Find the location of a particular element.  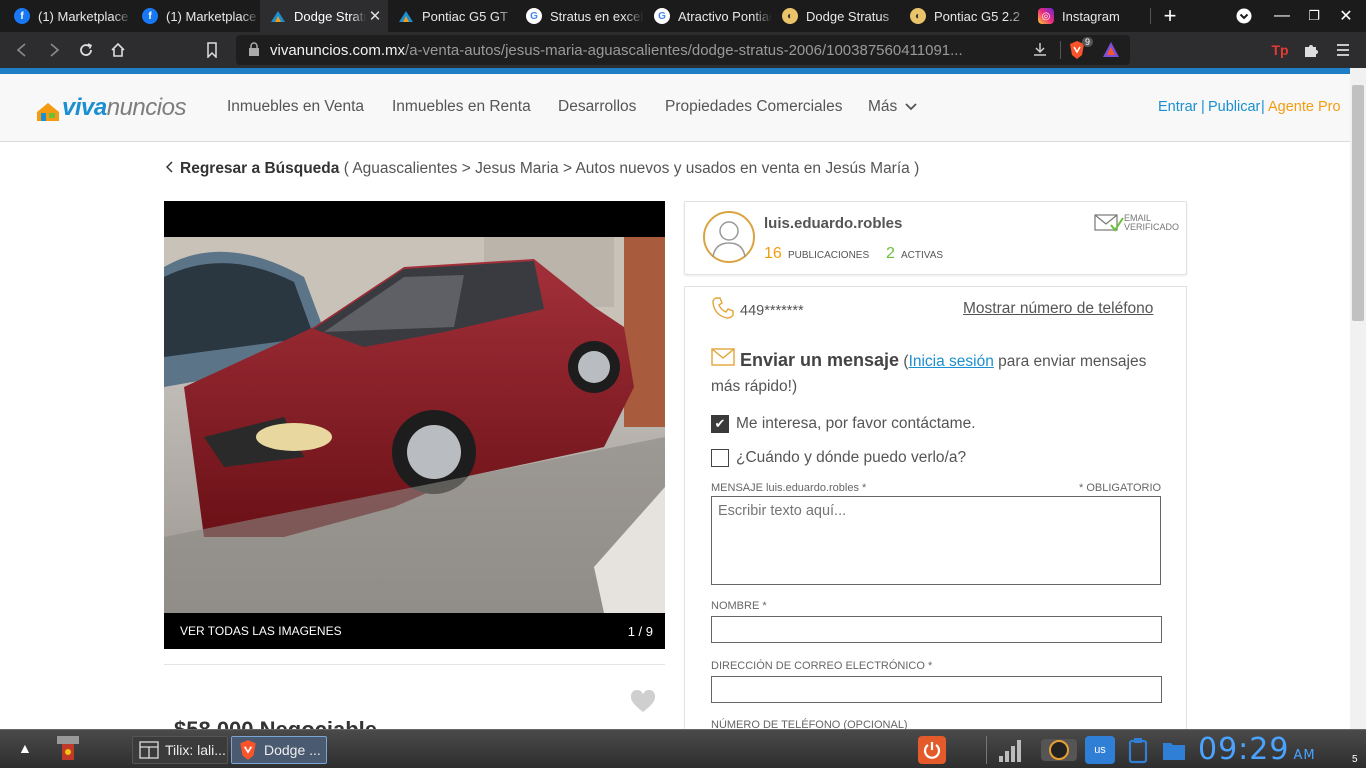

tab-search-chevron-icon is located at coordinates (1244, 16).